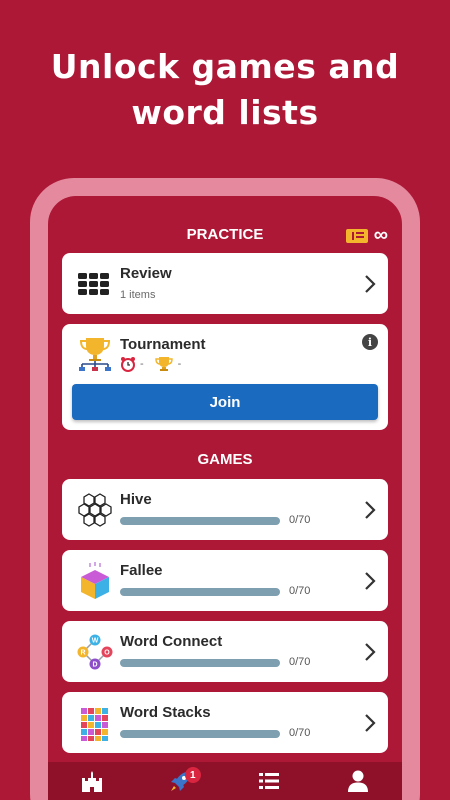 Image resolution: width=450 pixels, height=800 pixels. Describe the element at coordinates (142, 364) in the screenshot. I see `timer-value: -` at that location.